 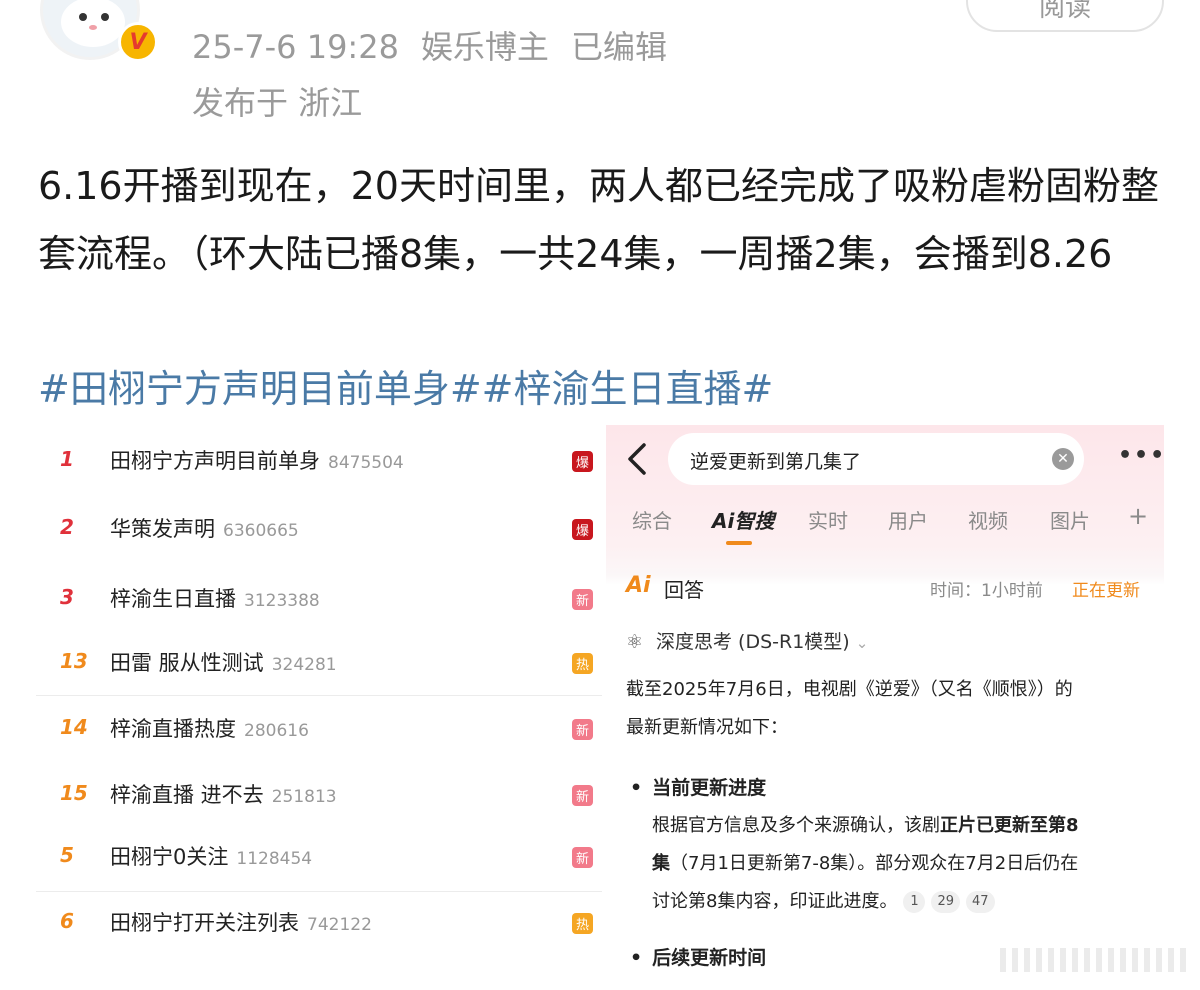 I want to click on author-tag: 娱乐博主, so click(x=484, y=47).